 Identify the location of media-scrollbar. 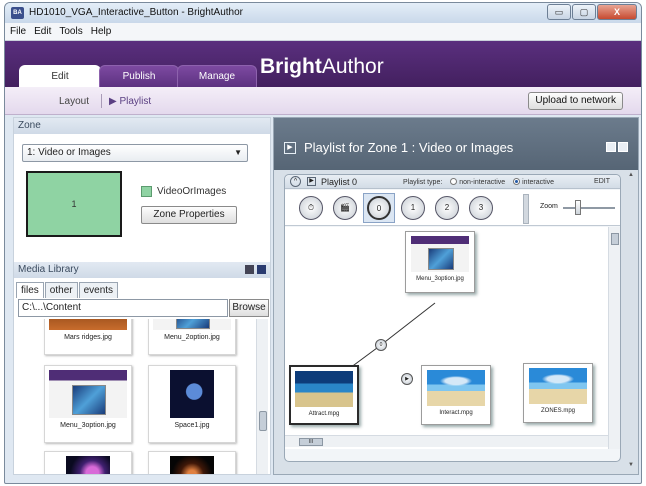
(262, 396).